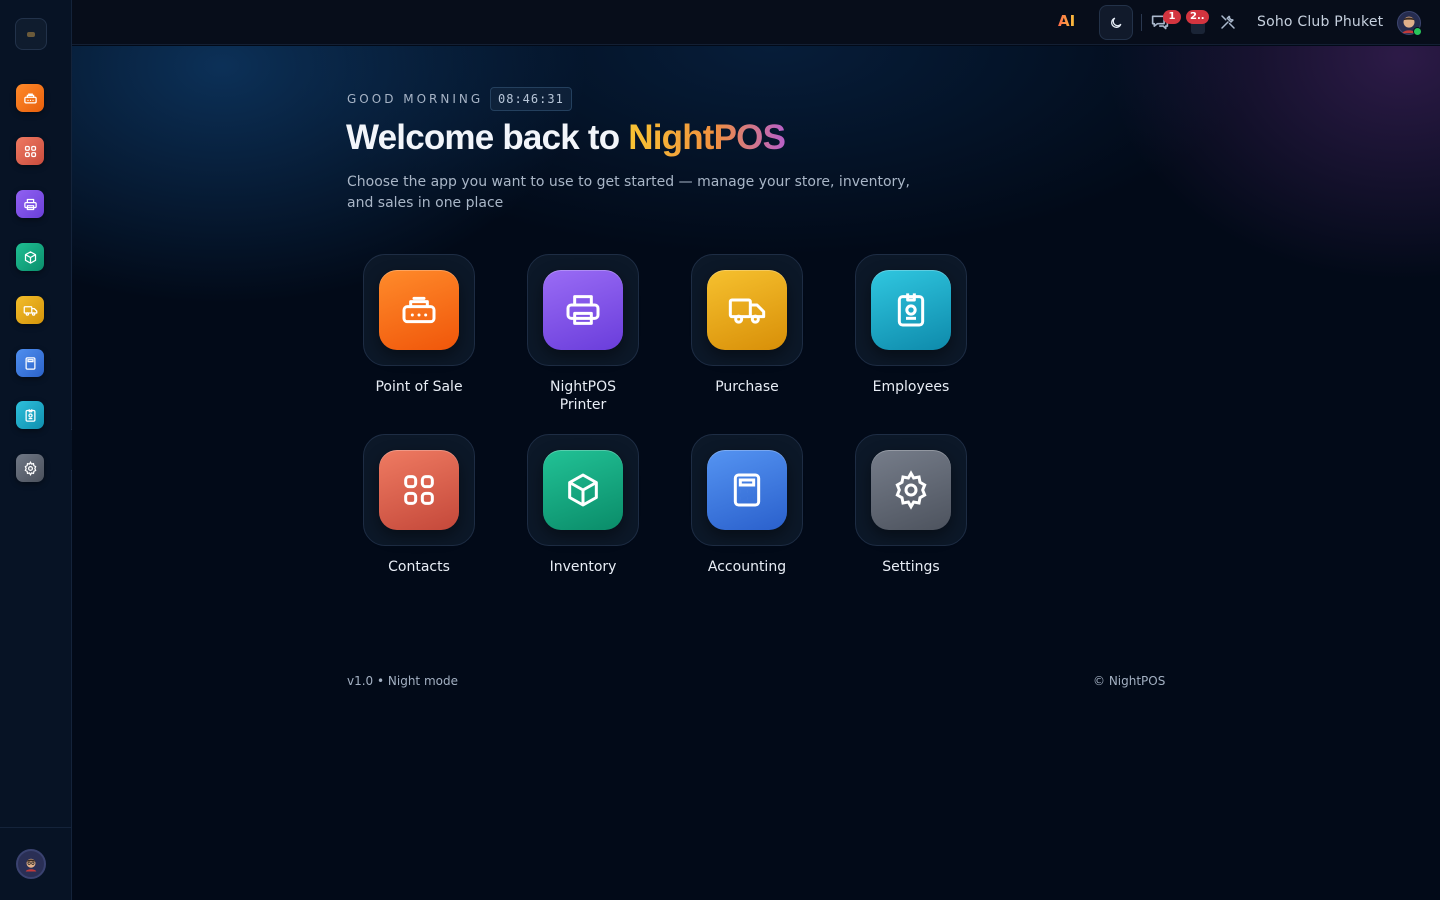 This screenshot has width=1440, height=900. What do you see at coordinates (31, 34) in the screenshot?
I see `logo` at bounding box center [31, 34].